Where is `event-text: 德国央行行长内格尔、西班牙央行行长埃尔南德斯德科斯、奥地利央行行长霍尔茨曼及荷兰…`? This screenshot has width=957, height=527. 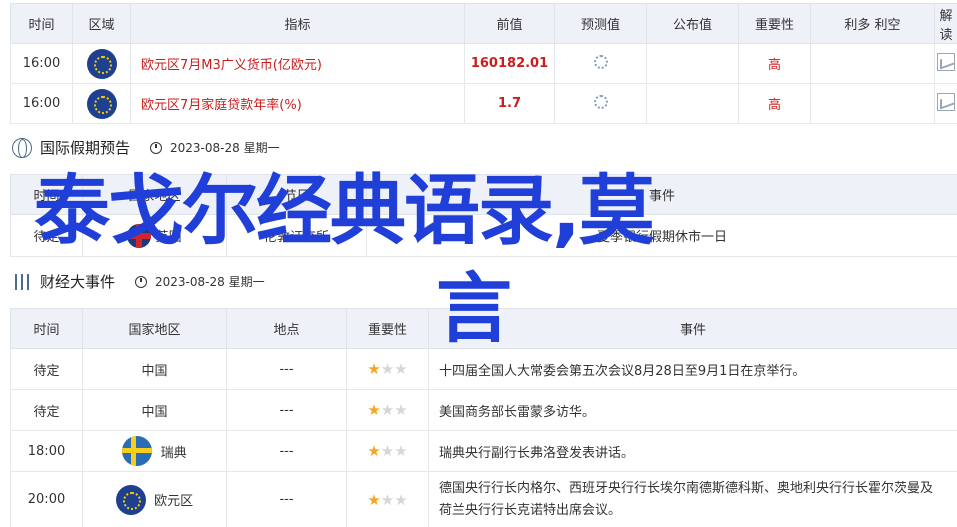
event-text: 德国央行行长内格尔、西班牙央行行长埃尔南德斯德科斯、奥地利央行行长霍尔茨曼及荷兰… is located at coordinates (692, 499).